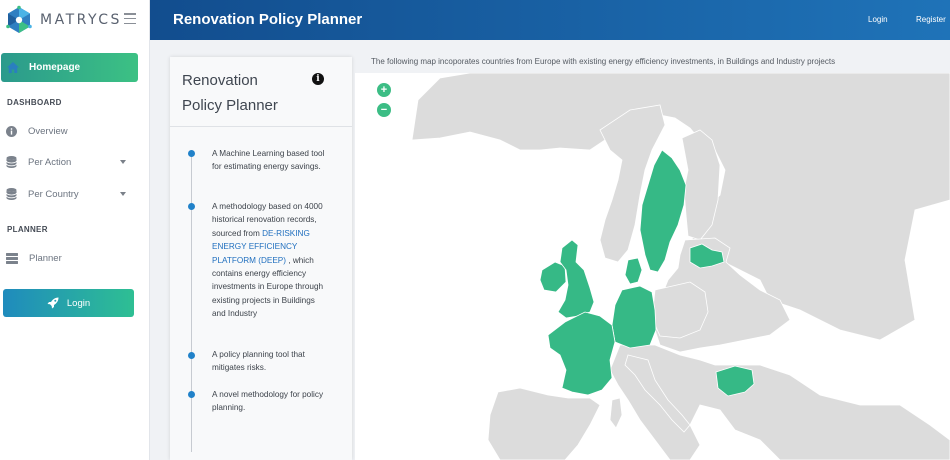  What do you see at coordinates (616, 413) in the screenshot?
I see `map-land-sardinia` at bounding box center [616, 413].